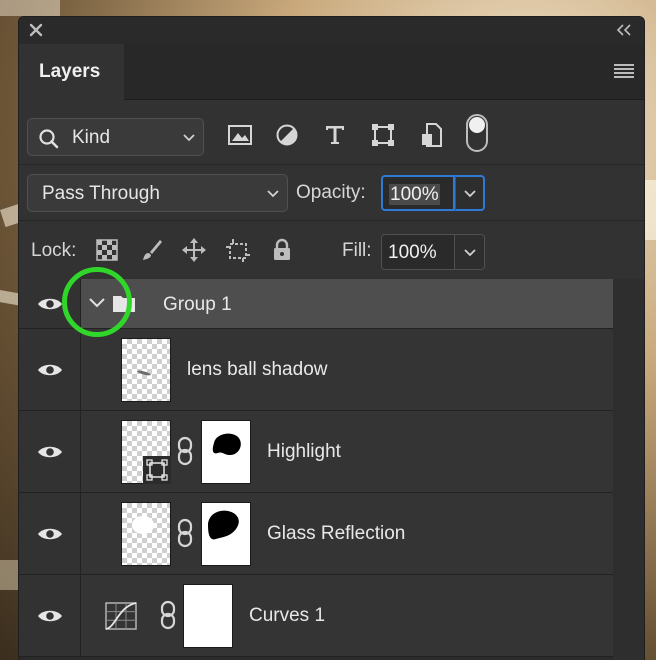 This screenshot has width=656, height=660. I want to click on layer-row-curves-1: Curves 1, so click(316, 616).